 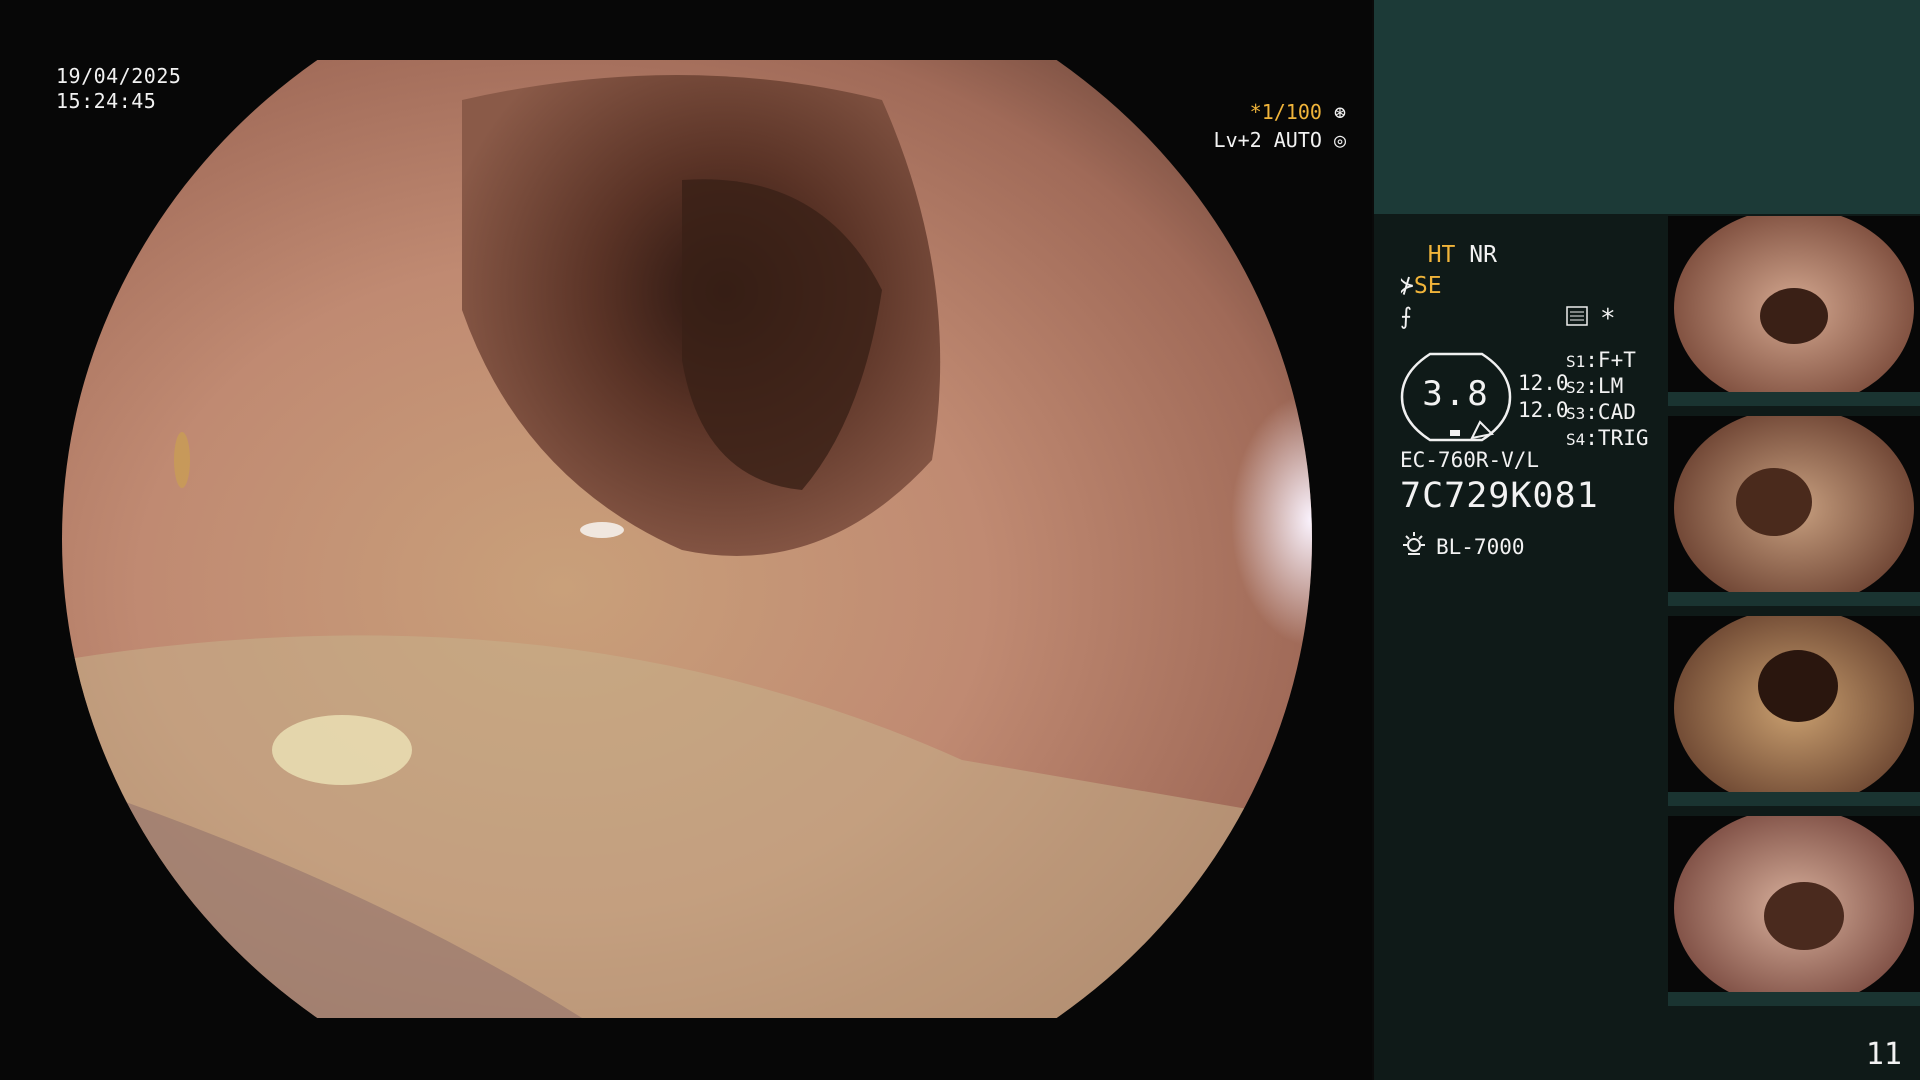 I want to click on switch-item: S1:F+T, so click(x=1601, y=360).